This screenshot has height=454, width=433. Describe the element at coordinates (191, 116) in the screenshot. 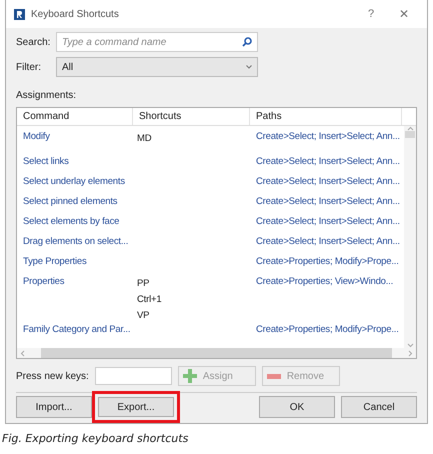

I see `column-header: Shortcuts` at that location.